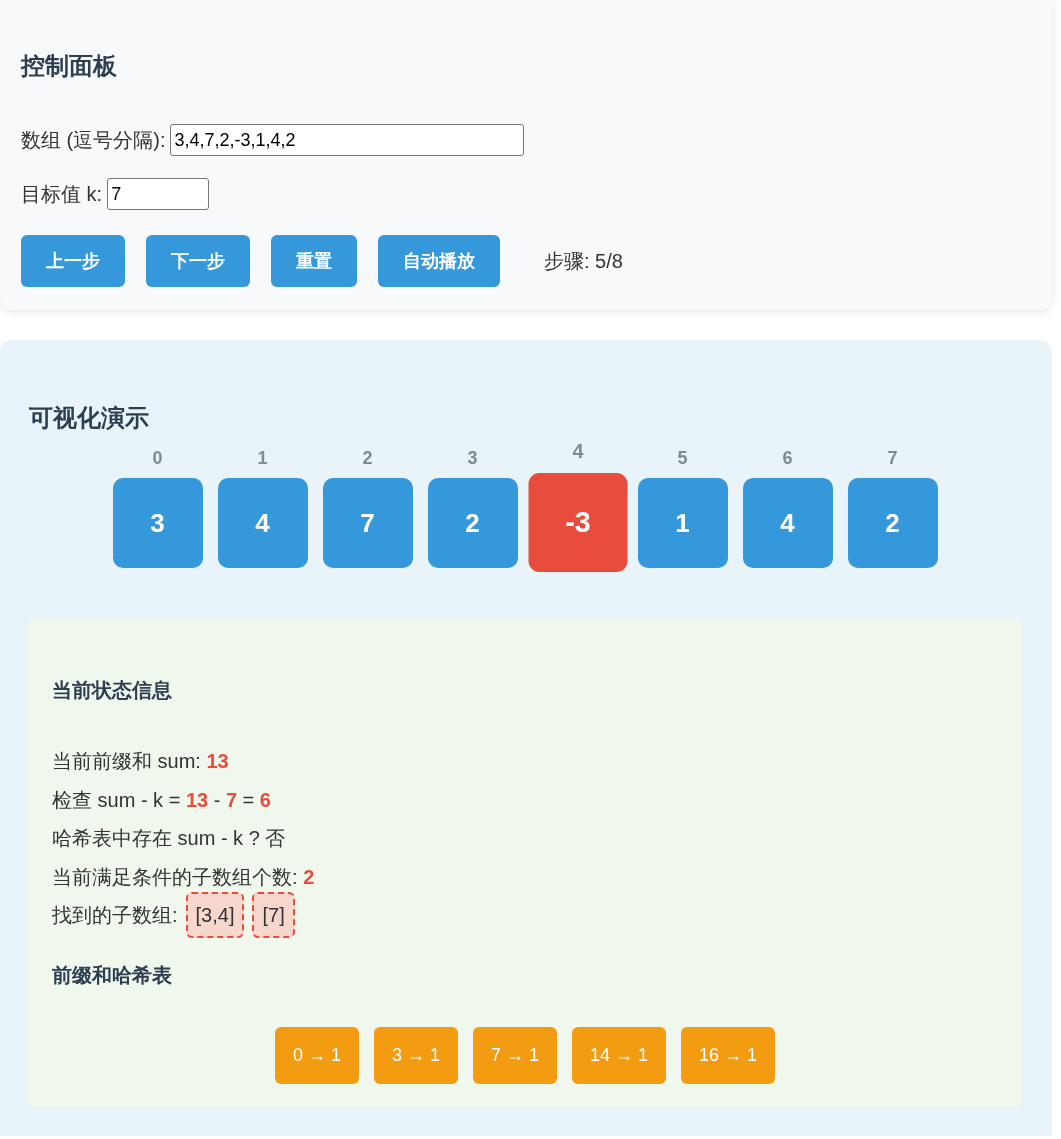  What do you see at coordinates (140, 761) in the screenshot?
I see `status-line: 当前前缀和 sum: 13` at bounding box center [140, 761].